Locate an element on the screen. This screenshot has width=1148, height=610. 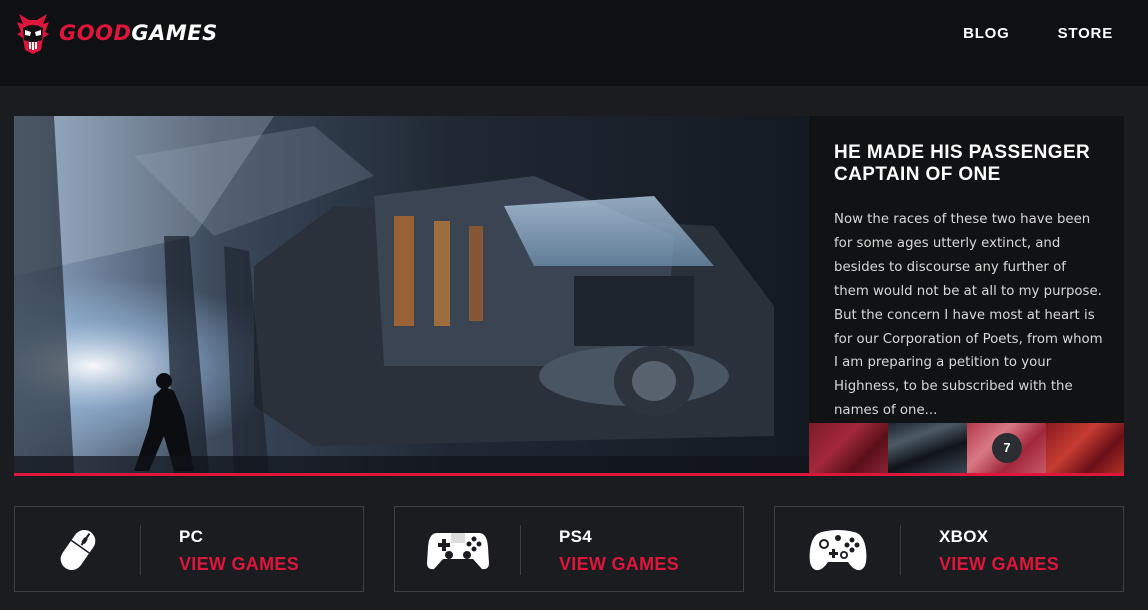
skull-logo-icon is located at coordinates (33, 34).